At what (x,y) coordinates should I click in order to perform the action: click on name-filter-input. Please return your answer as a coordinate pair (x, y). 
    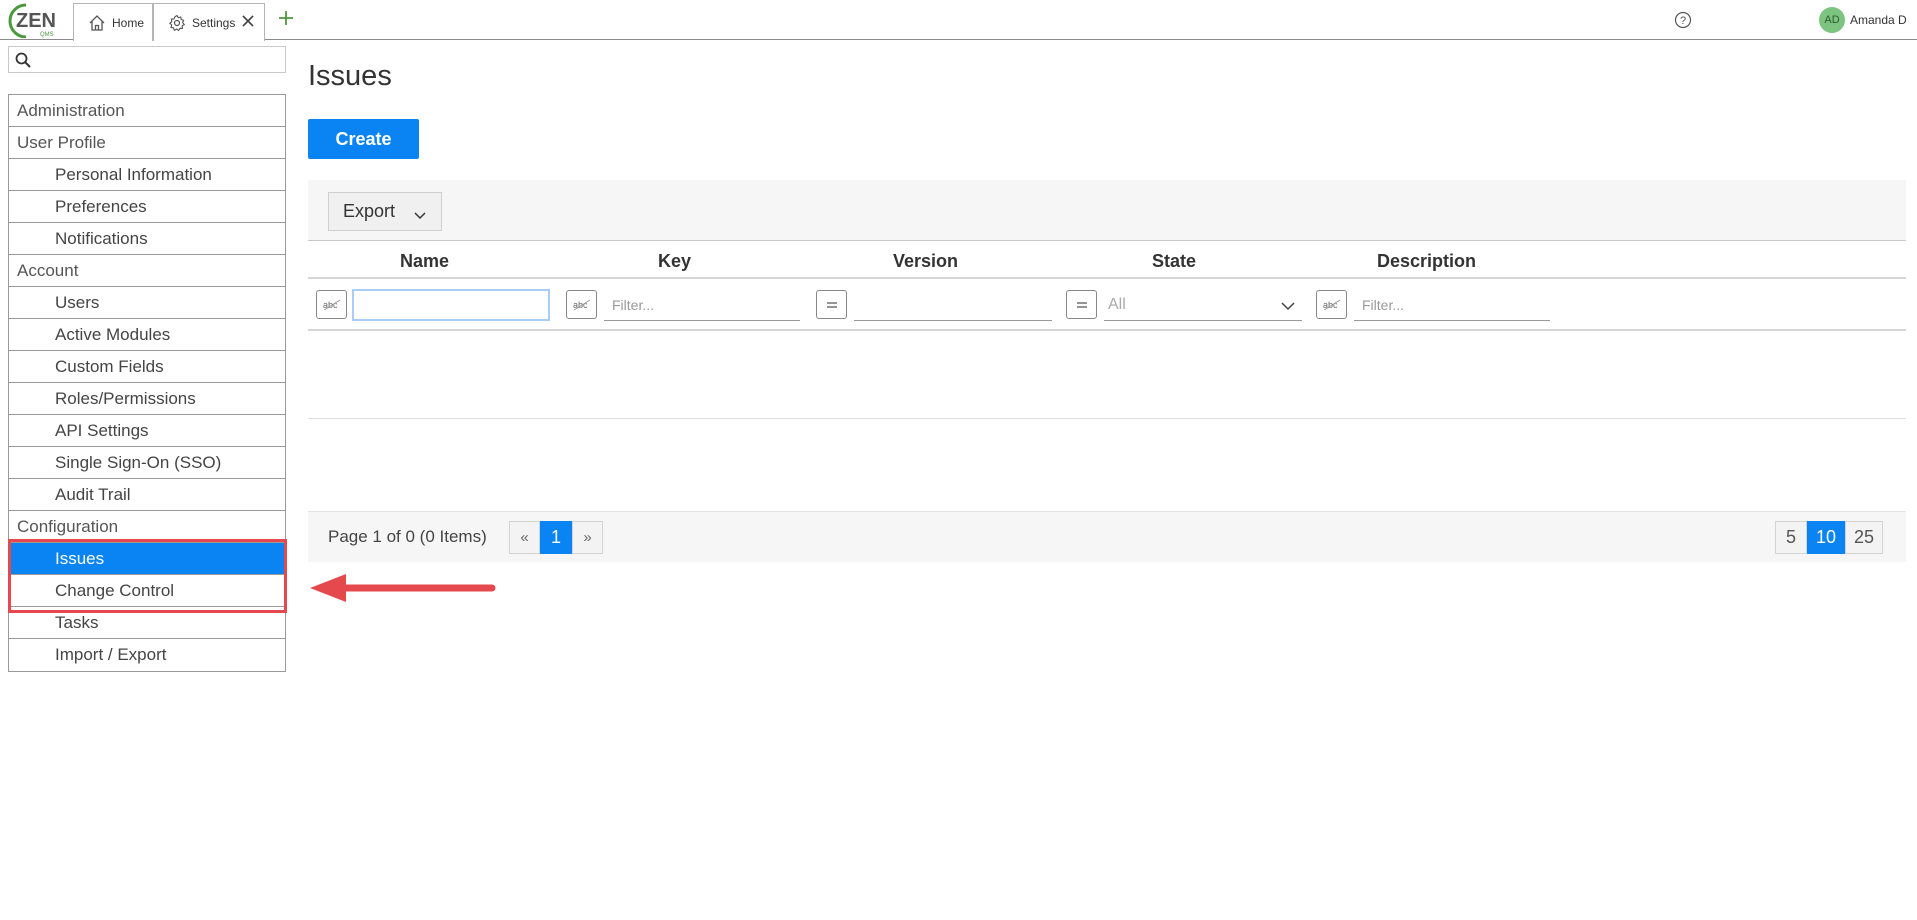
    Looking at the image, I should click on (451, 305).